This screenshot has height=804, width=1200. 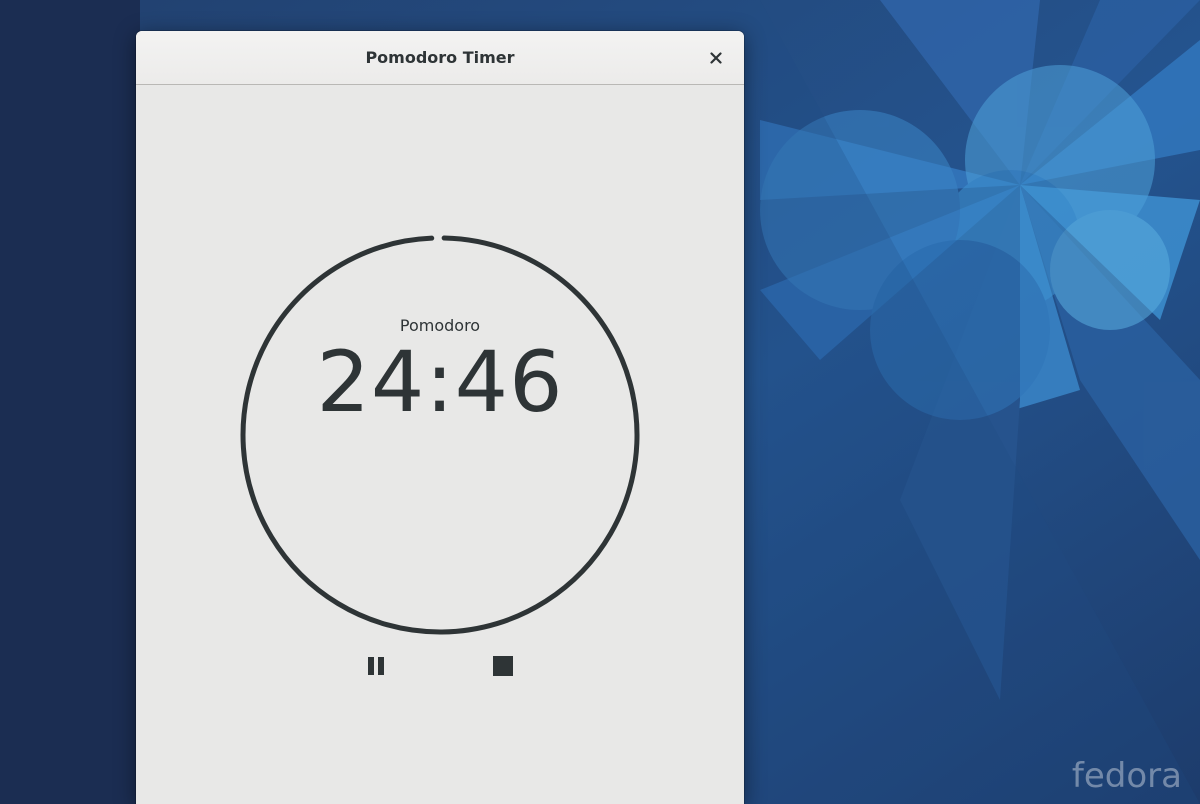 I want to click on stop-icon, so click(x=503, y=666).